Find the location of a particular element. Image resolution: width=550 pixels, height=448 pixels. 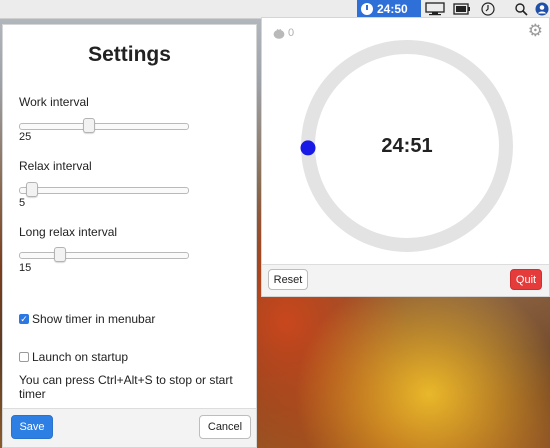

show-timer-menubar-row: ✓ Show timer in menubar is located at coordinates (87, 319).